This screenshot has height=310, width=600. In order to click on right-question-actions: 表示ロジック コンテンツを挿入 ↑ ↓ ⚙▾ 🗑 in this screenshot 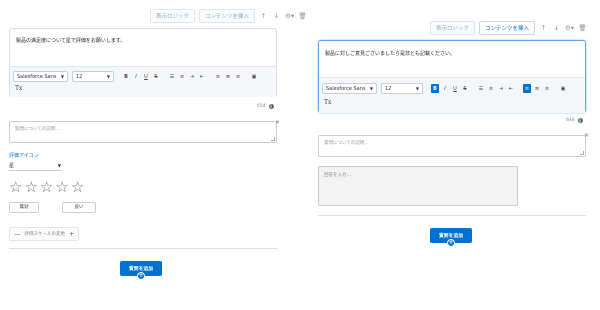, I will do `click(508, 28)`.